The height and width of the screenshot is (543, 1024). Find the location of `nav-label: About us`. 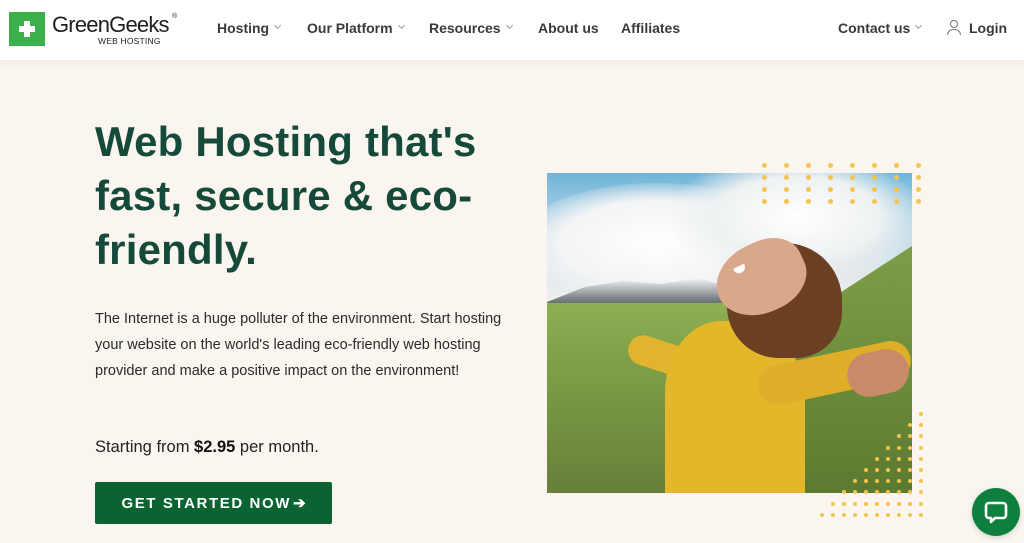

nav-label: About us is located at coordinates (568, 28).